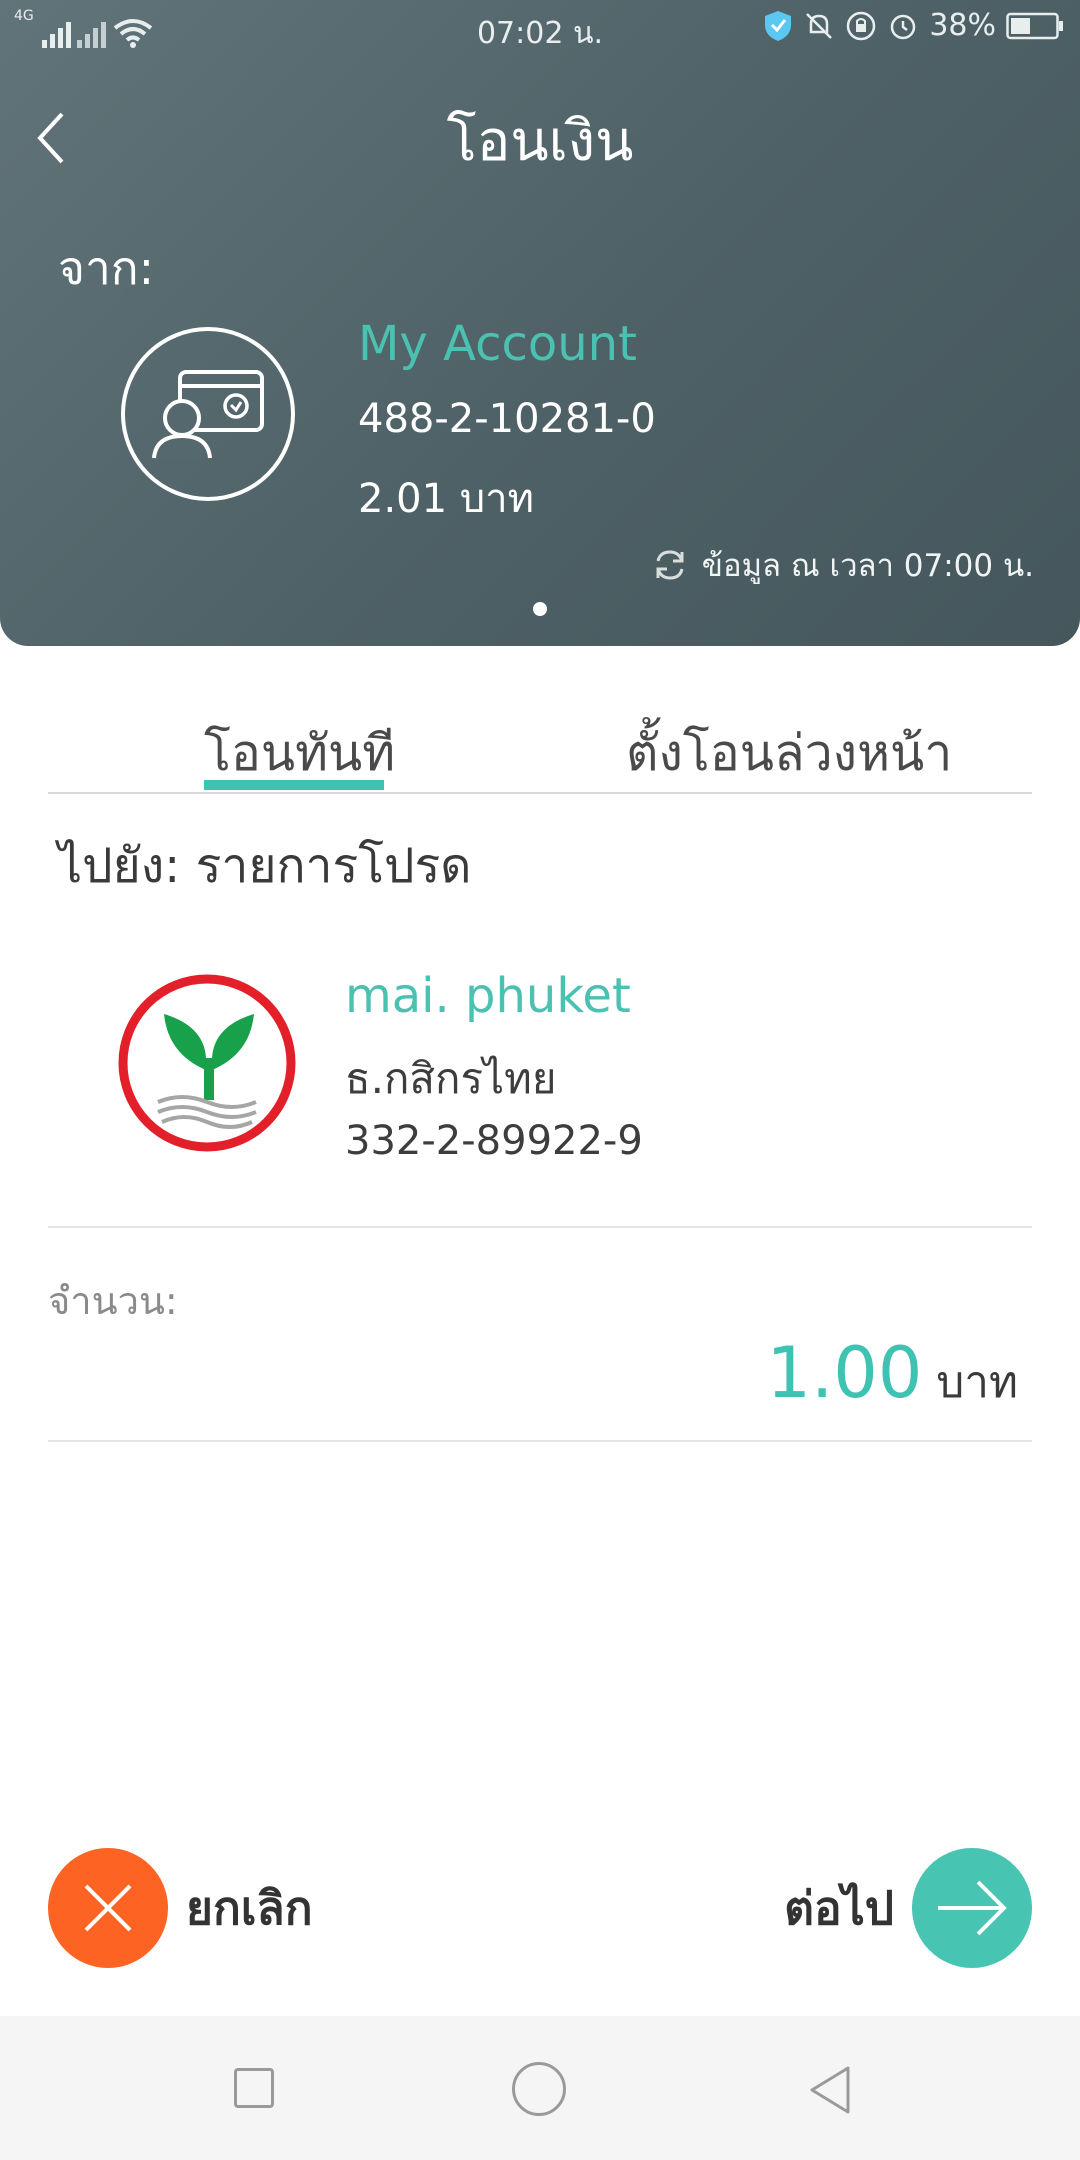  Describe the element at coordinates (294, 785) in the screenshot. I see `active-tab-indicator` at that location.